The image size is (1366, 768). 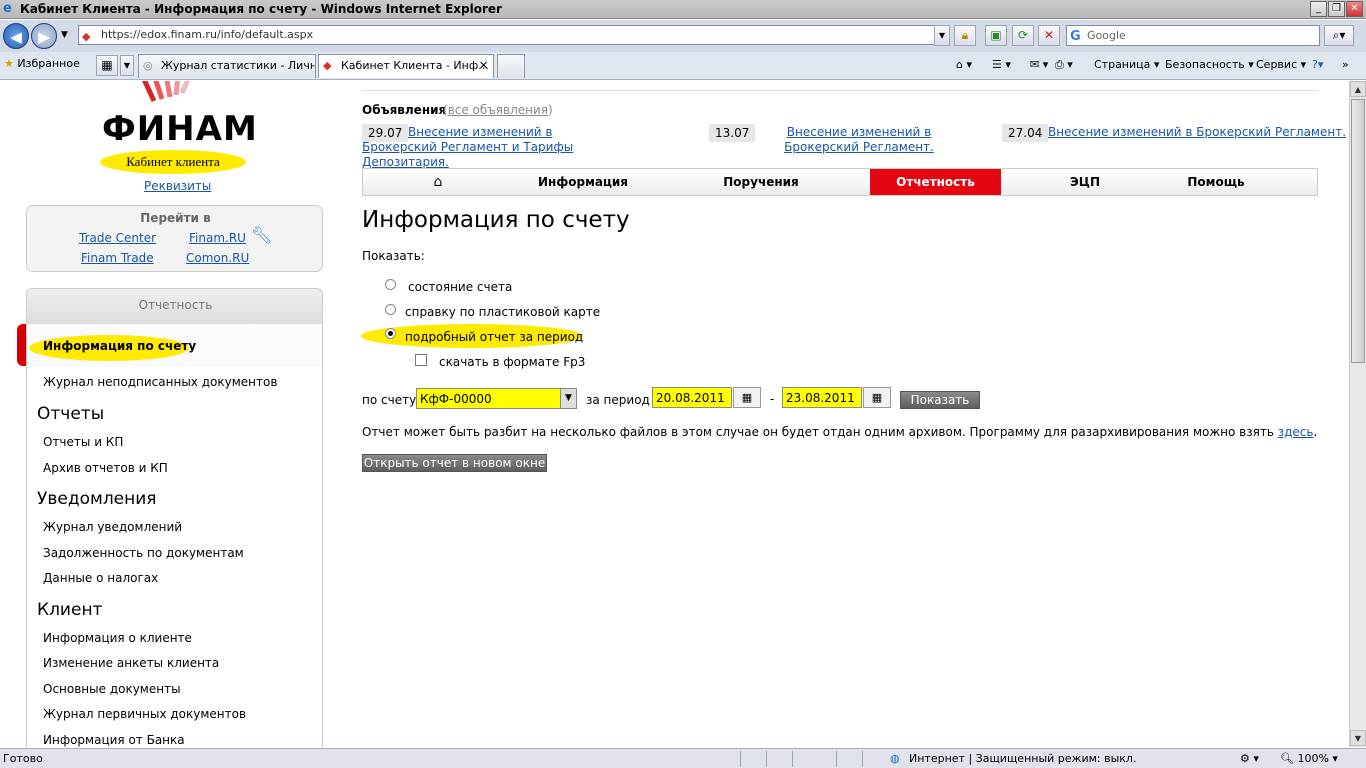 I want to click on finam-ru-link: Finam.RU, so click(x=217, y=238).